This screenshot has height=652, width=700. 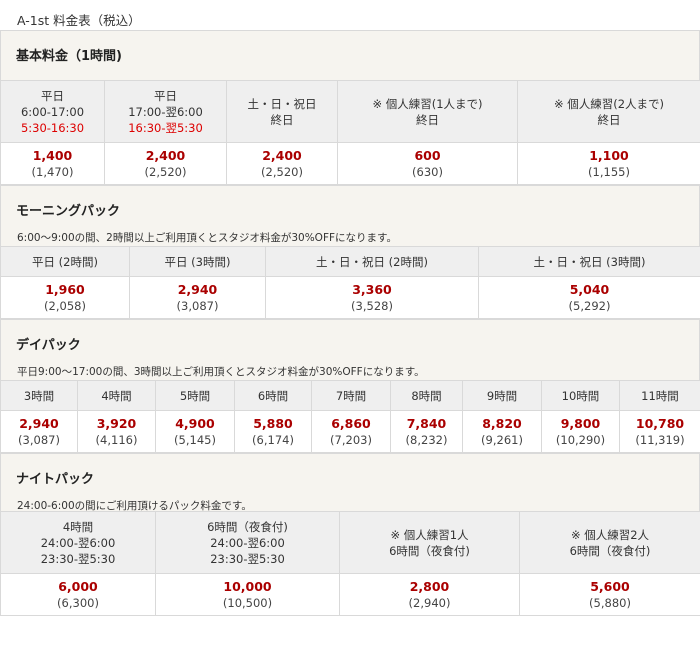 What do you see at coordinates (427, 163) in the screenshot?
I see `basic-price-cell: 600 (630)` at bounding box center [427, 163].